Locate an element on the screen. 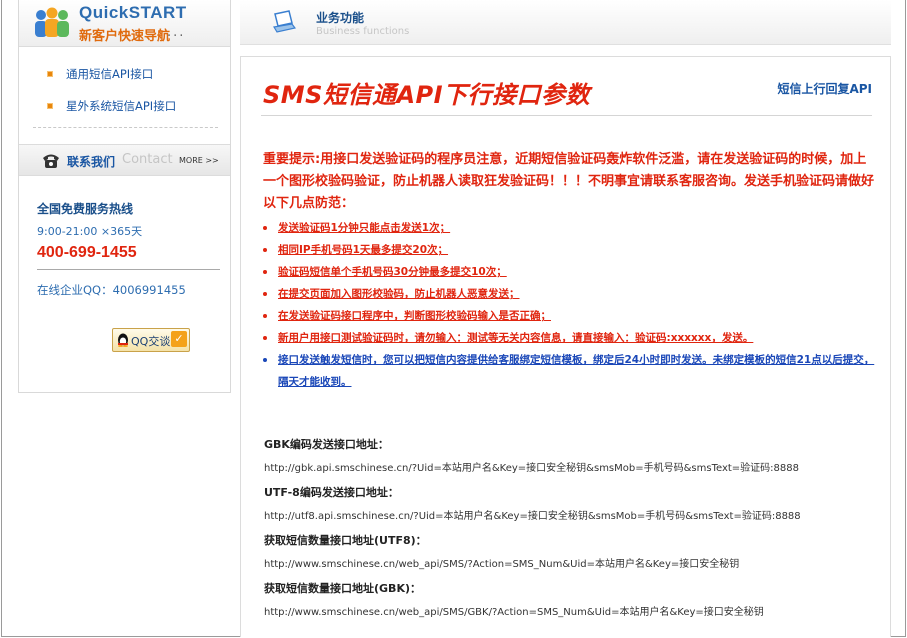 The width and height of the screenshot is (907, 638). sms-reply-api-link: 短信上行回复API is located at coordinates (824, 88).